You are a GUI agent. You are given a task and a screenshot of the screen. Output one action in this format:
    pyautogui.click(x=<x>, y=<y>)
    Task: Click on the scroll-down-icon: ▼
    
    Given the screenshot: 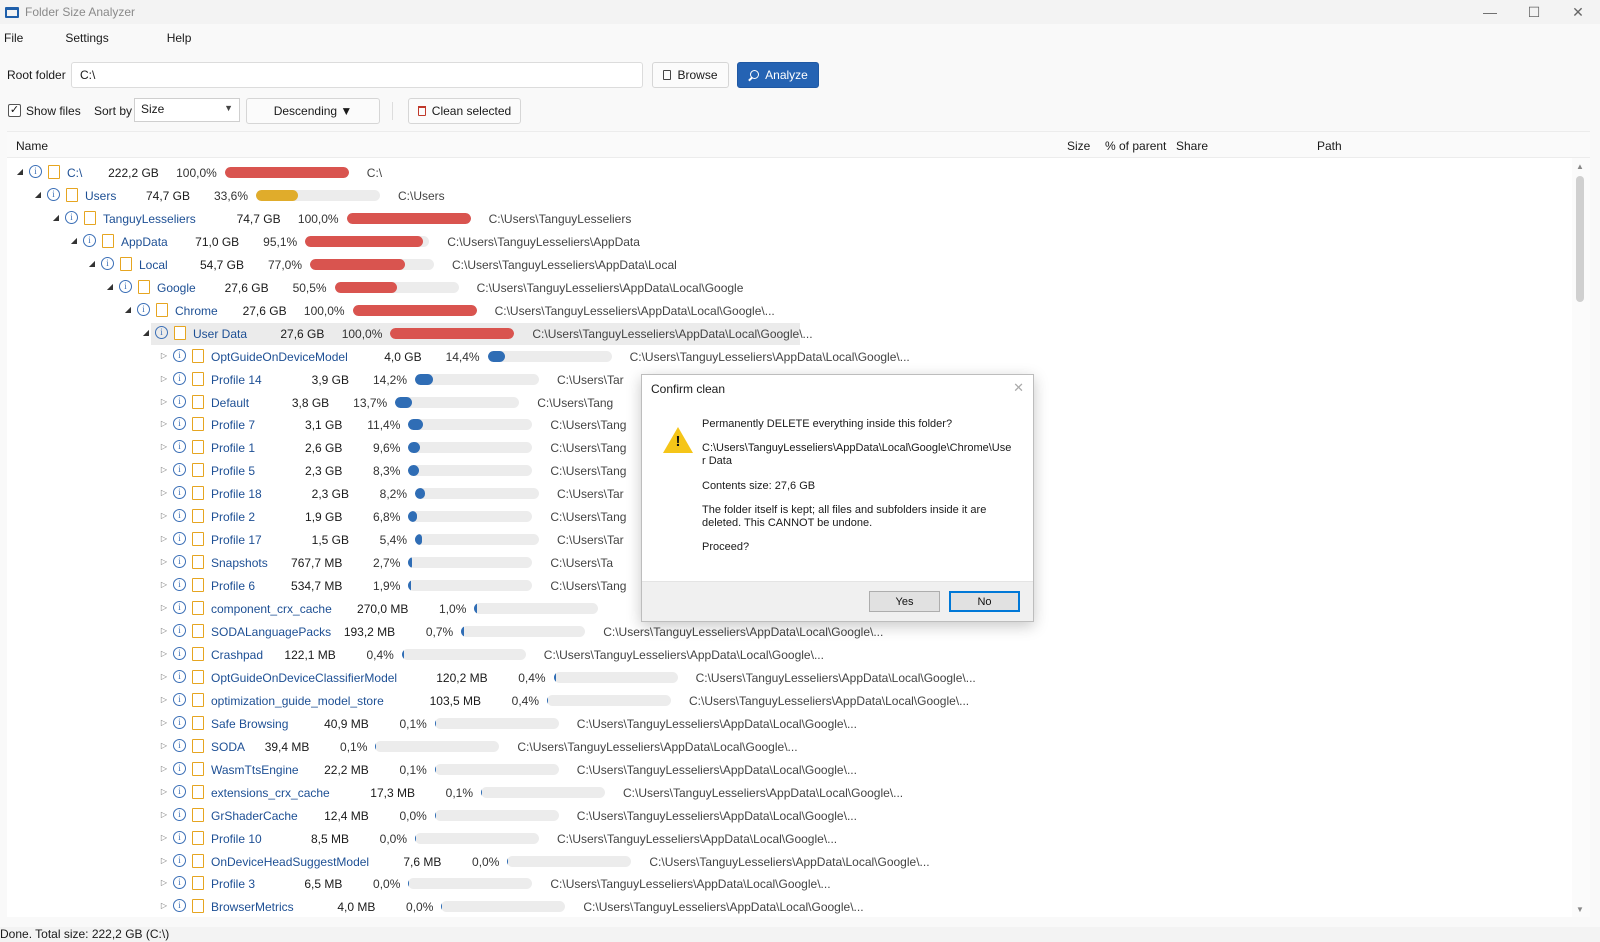 What is the action you would take?
    pyautogui.click(x=1580, y=909)
    